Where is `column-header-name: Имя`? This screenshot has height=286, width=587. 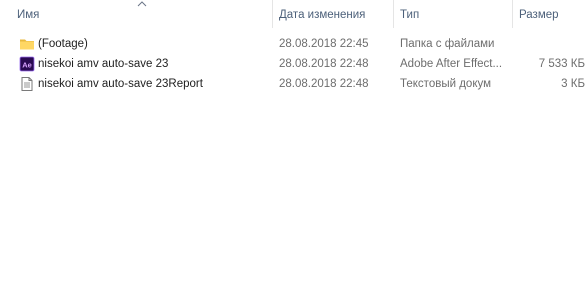 column-header-name: Имя is located at coordinates (136, 14).